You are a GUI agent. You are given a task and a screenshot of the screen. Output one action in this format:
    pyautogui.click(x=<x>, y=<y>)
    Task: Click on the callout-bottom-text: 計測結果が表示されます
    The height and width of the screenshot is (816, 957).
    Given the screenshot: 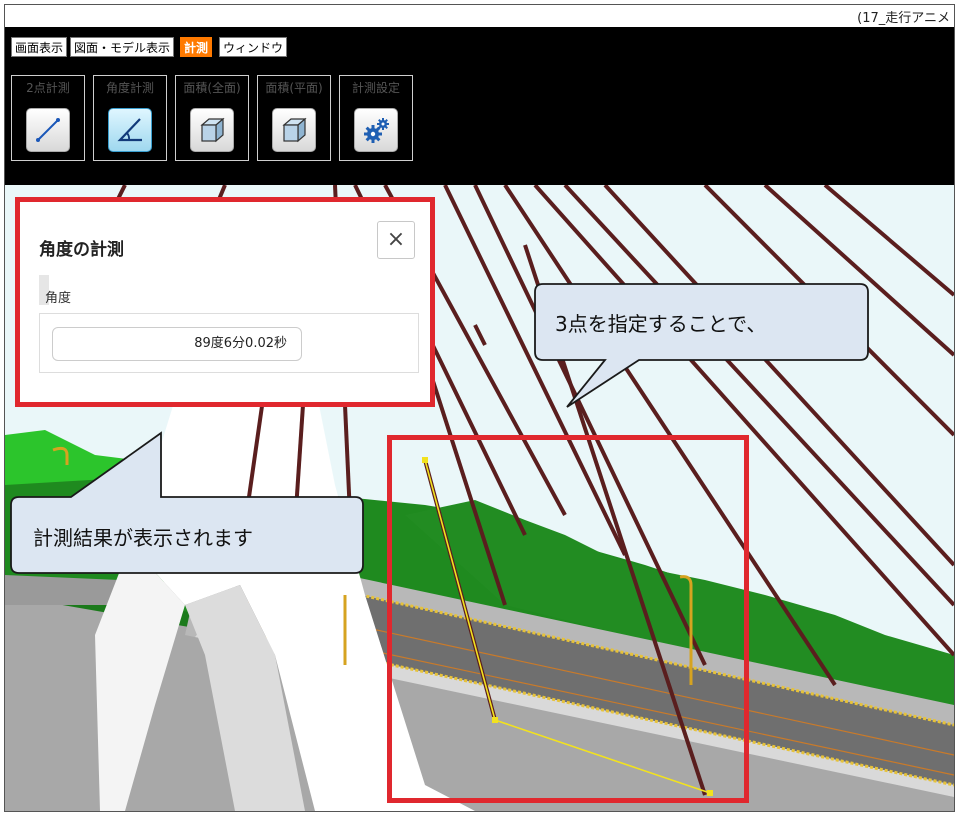 What is the action you would take?
    pyautogui.click(x=143, y=538)
    